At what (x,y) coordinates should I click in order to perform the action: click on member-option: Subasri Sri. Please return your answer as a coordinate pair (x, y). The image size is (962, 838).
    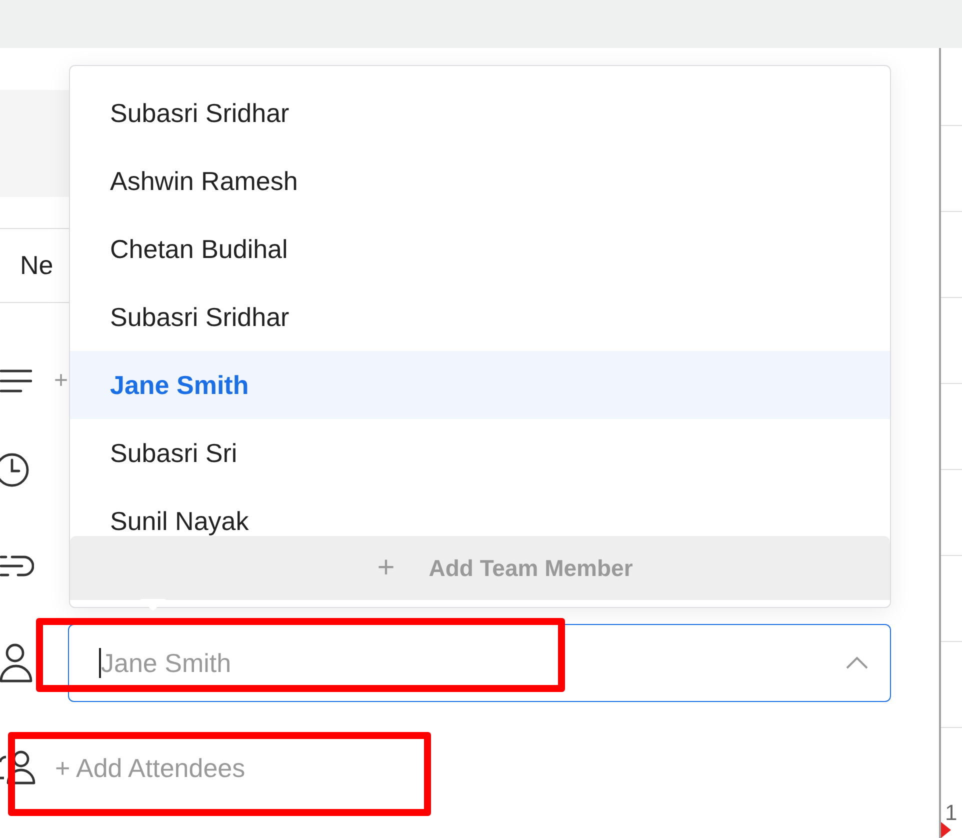
    Looking at the image, I should click on (480, 453).